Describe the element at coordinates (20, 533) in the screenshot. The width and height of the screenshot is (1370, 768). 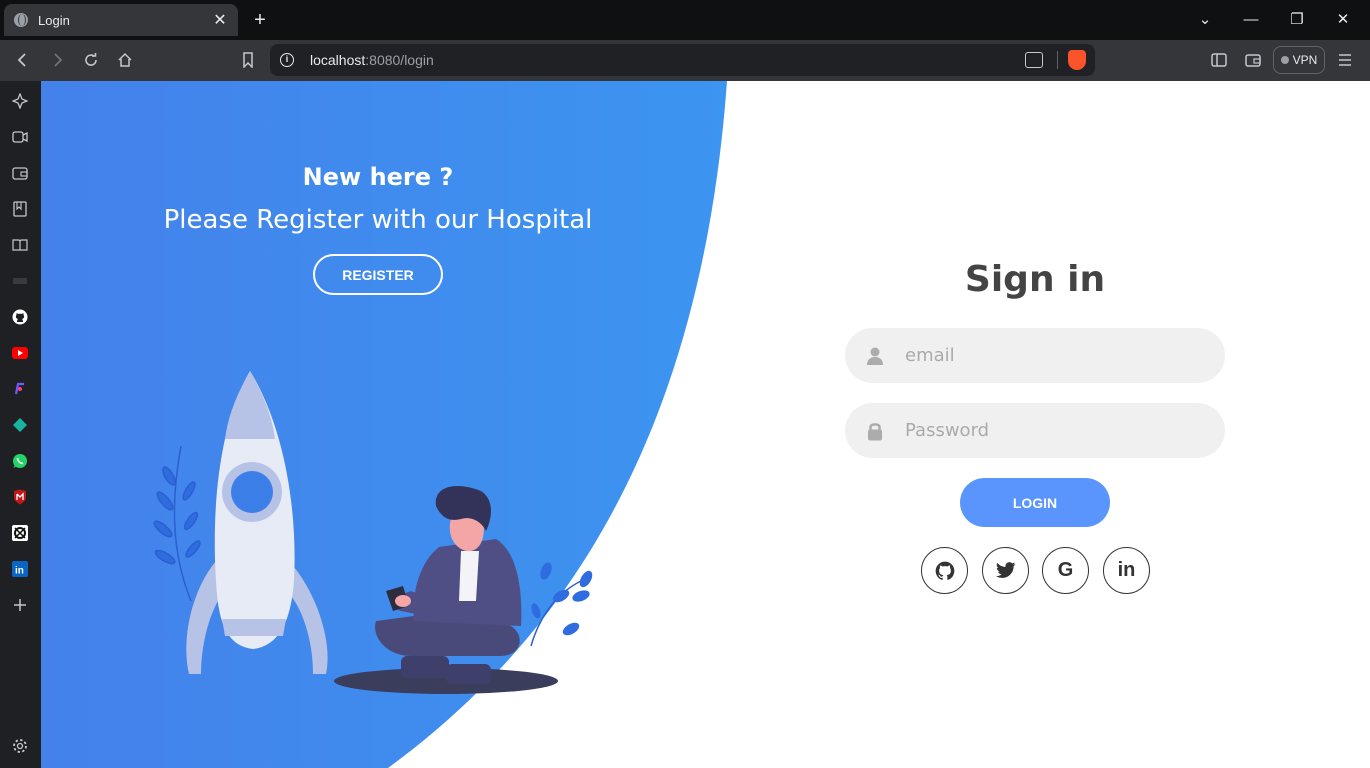
I see `ext-app-icon` at that location.